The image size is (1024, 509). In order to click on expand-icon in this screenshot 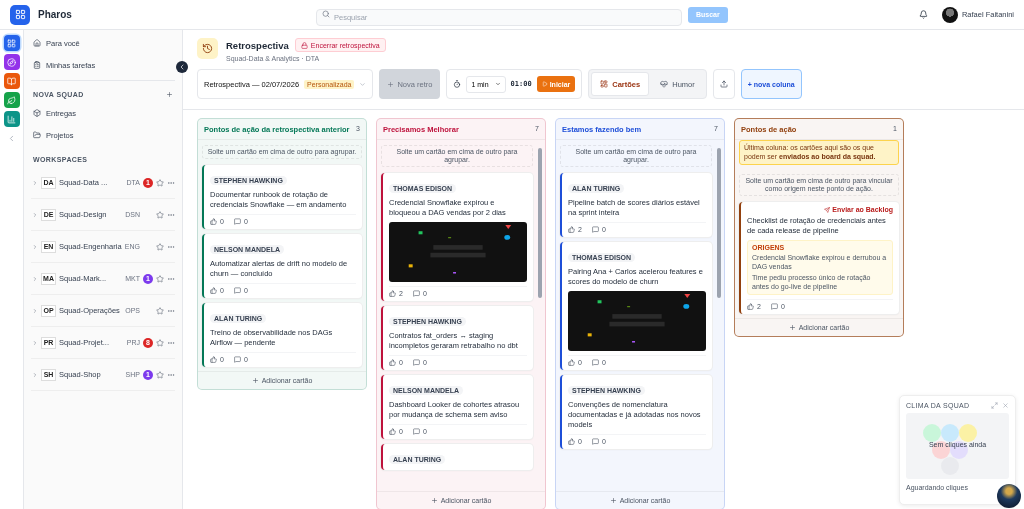, I will do `click(994, 405)`.